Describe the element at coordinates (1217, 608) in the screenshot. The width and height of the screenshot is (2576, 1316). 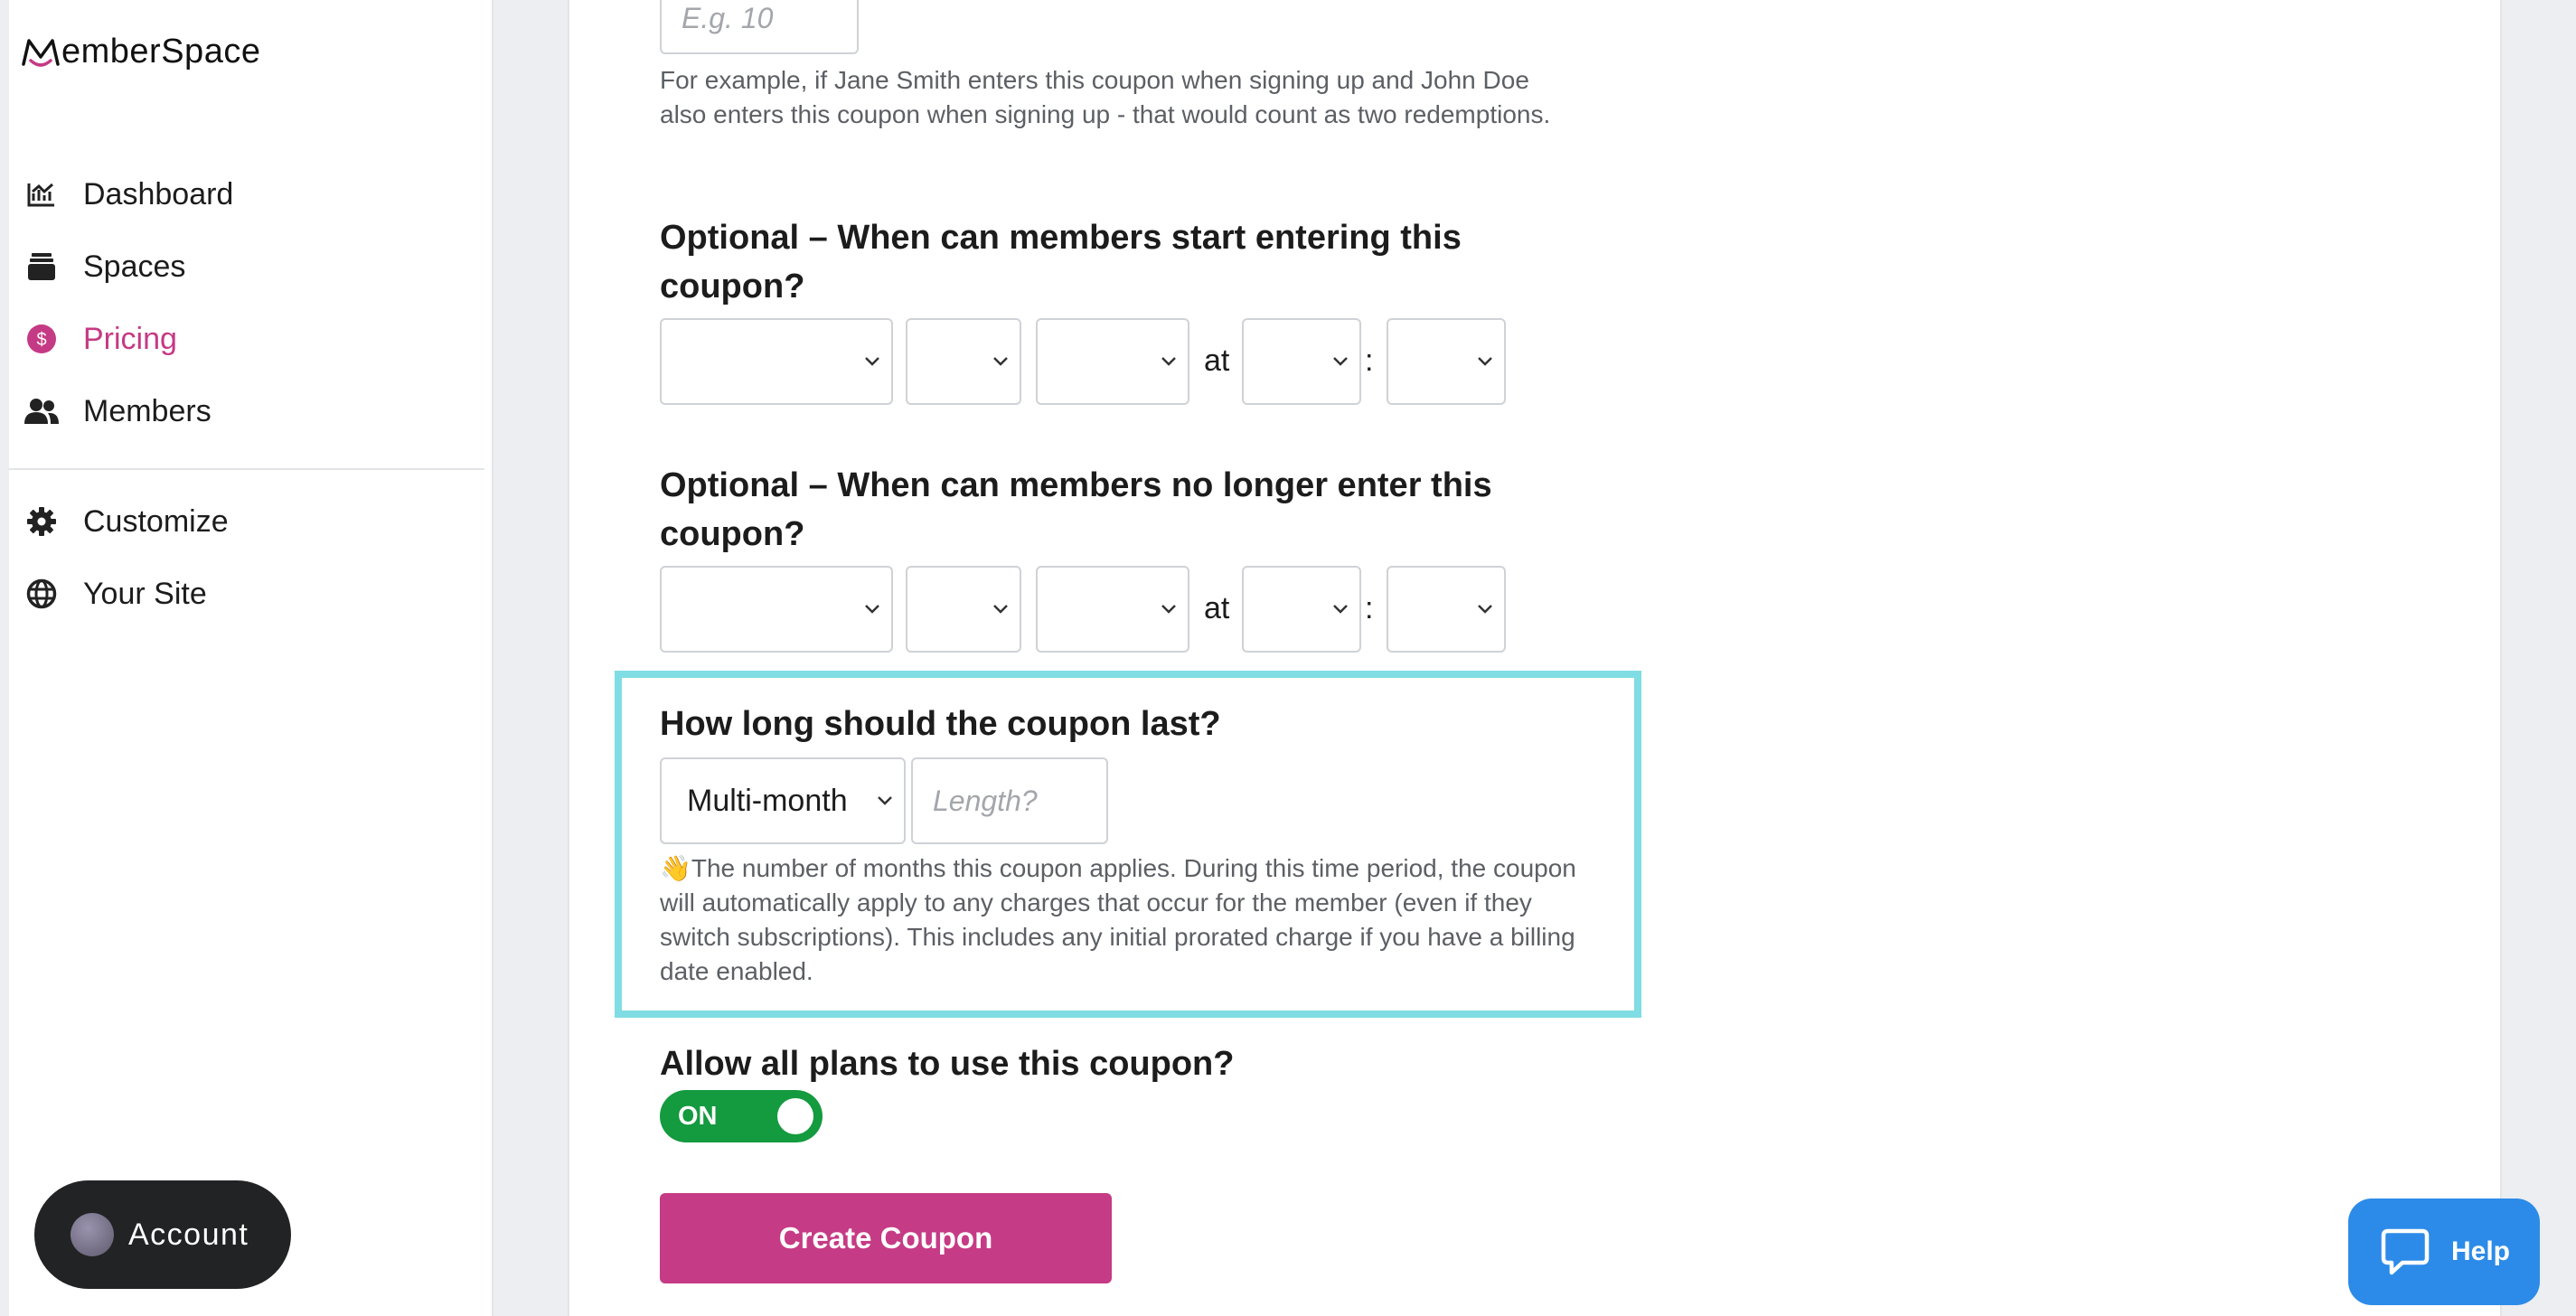
I see `end-at-label: at` at that location.